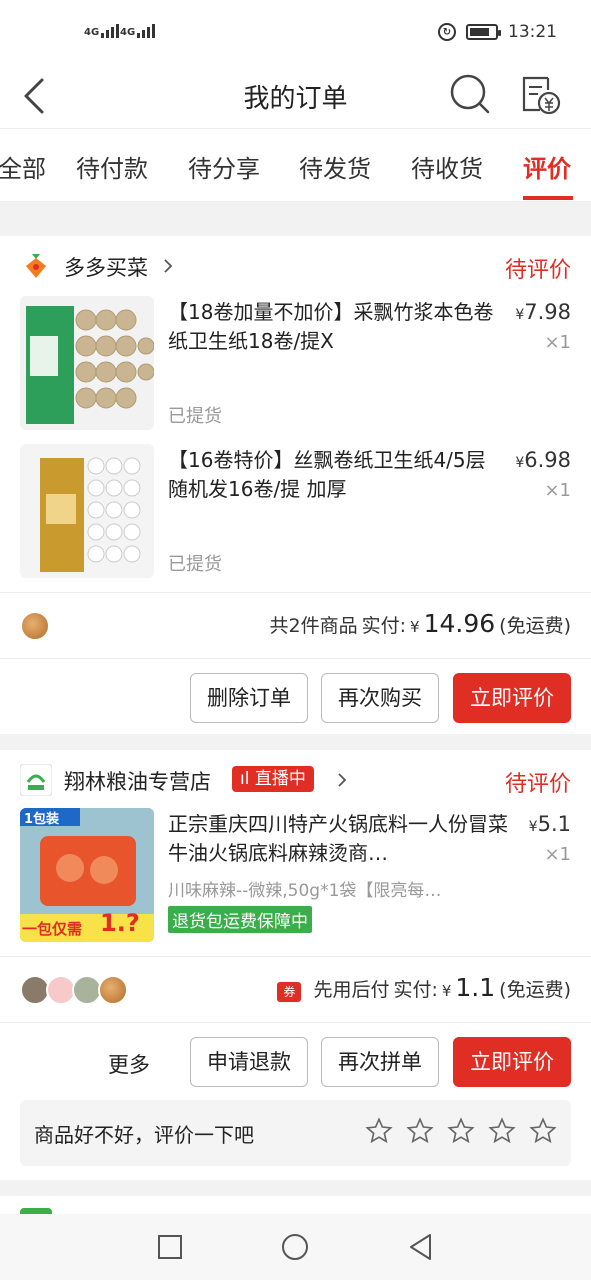  I want to click on home-icon, so click(295, 1247).